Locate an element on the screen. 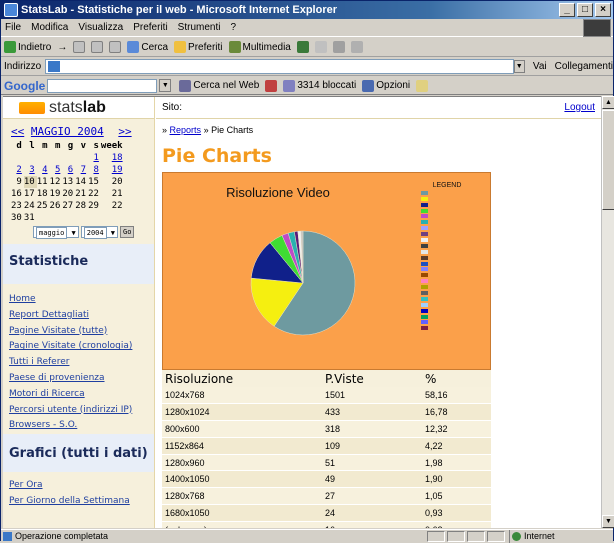 Image resolution: width=614 pixels, height=543 pixels. google-logo: Google is located at coordinates (24, 86).